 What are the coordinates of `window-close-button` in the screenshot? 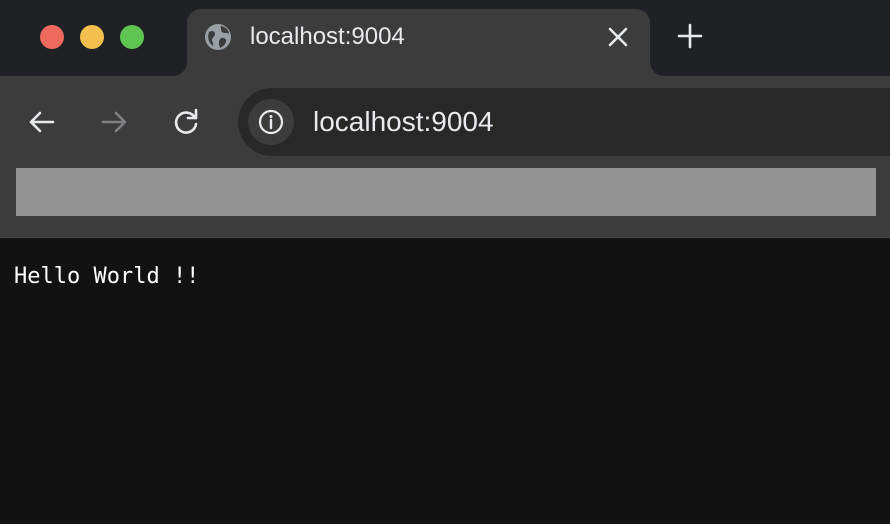 It's located at (52, 37).